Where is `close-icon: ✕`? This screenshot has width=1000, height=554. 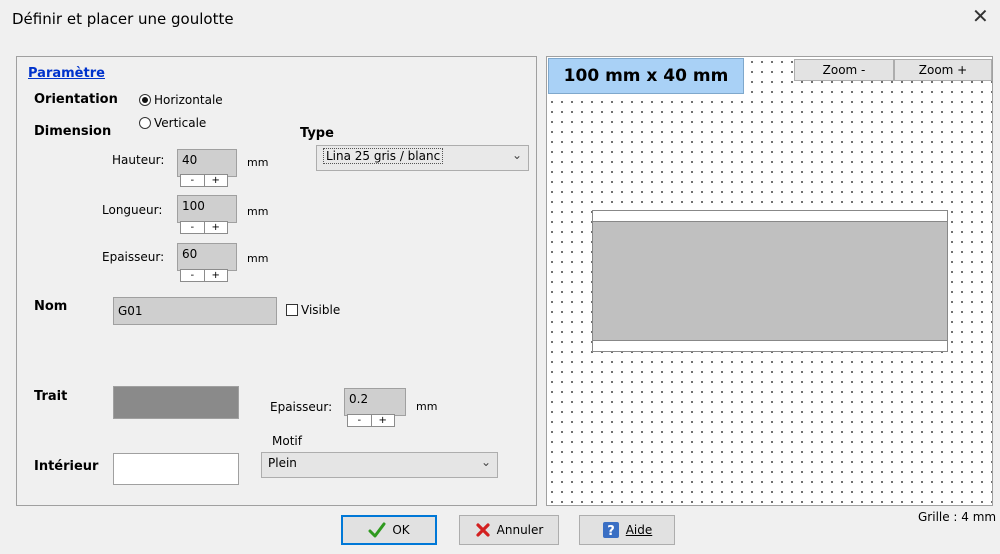 close-icon: ✕ is located at coordinates (980, 16).